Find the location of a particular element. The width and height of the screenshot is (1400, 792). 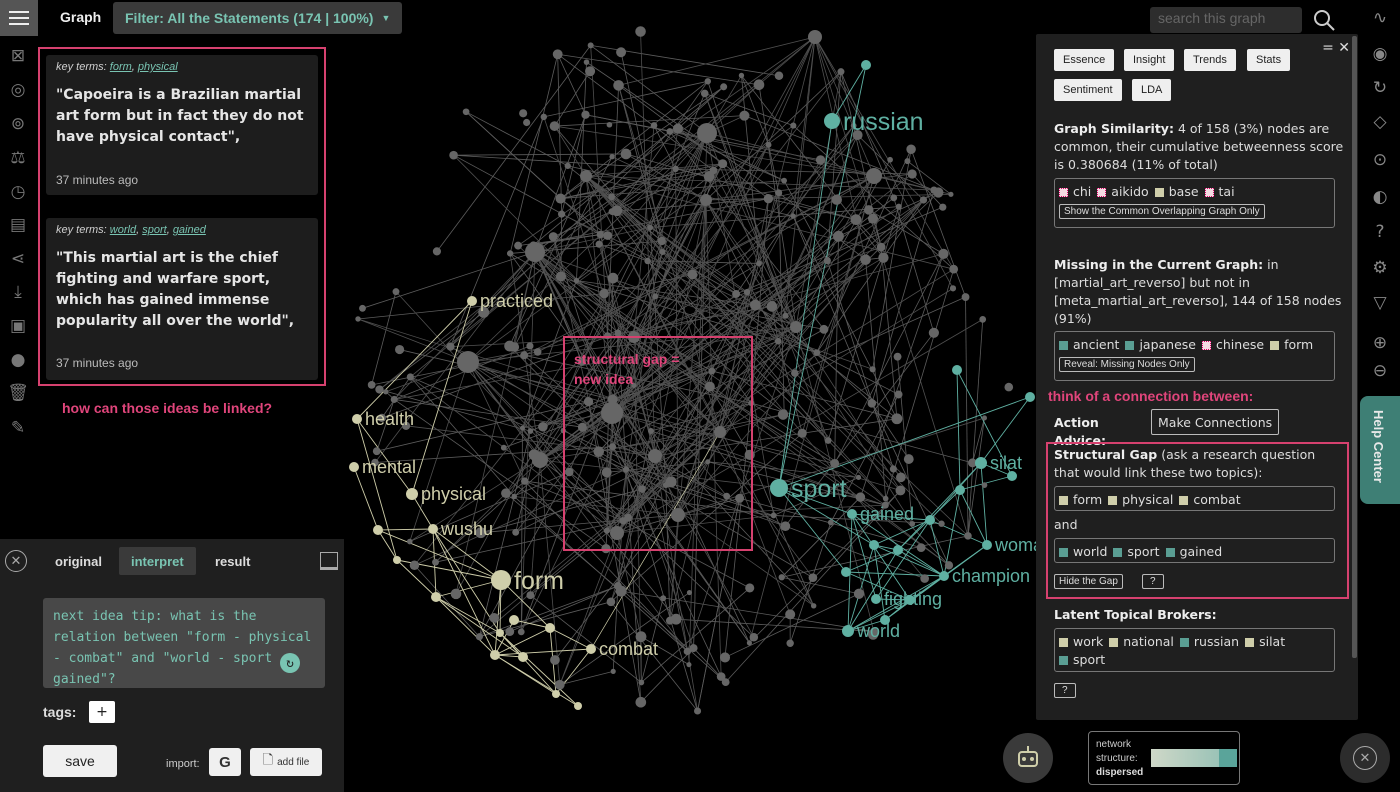

tab-trends: Trends is located at coordinates (1210, 60).